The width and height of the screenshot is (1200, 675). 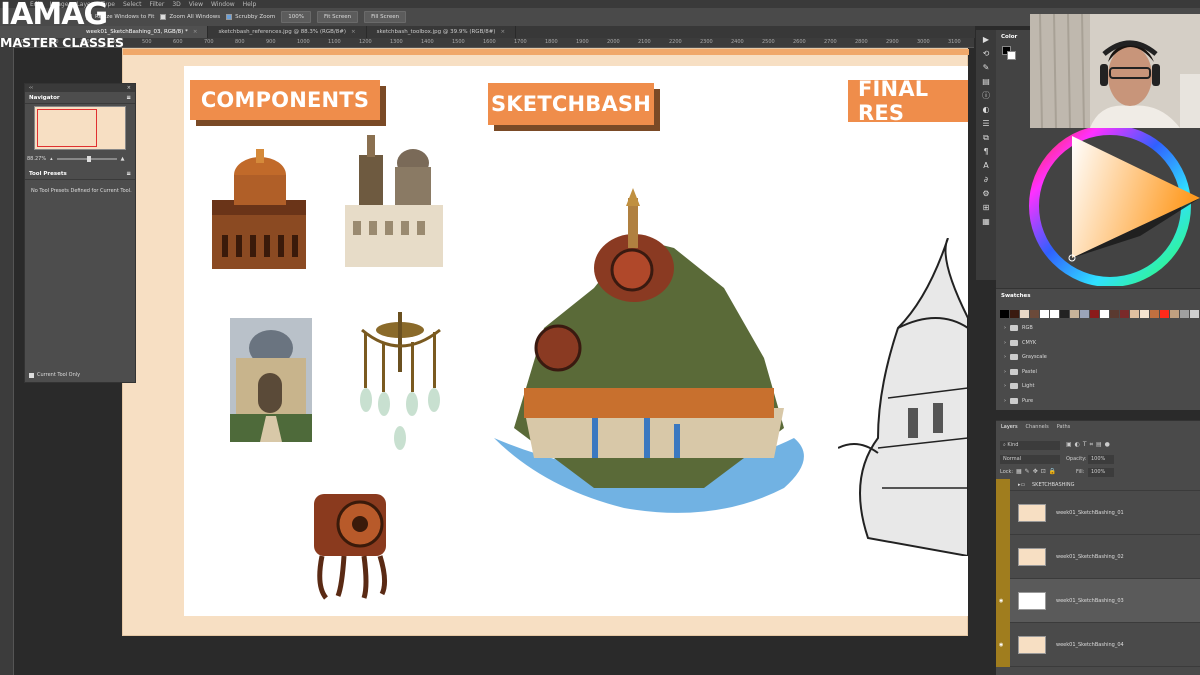 What do you see at coordinates (1064, 427) in the screenshot?
I see `tab-paths: Paths` at bounding box center [1064, 427].